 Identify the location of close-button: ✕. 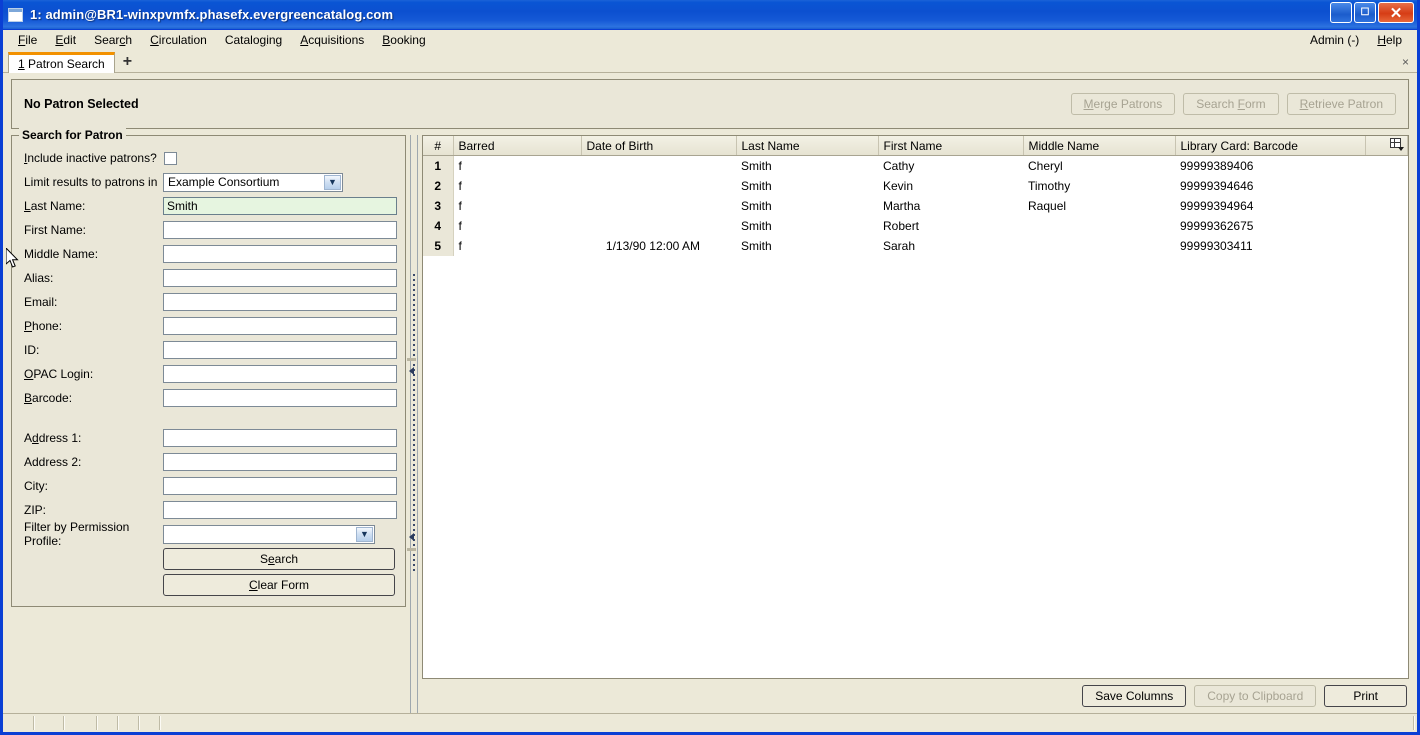
(1396, 12).